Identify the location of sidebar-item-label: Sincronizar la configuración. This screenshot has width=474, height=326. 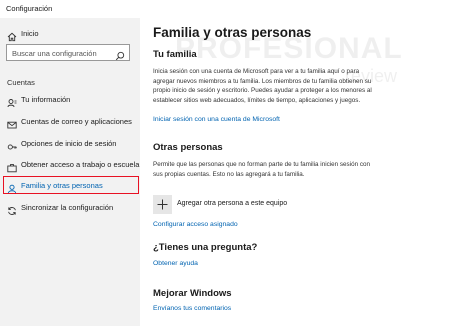
(67, 207).